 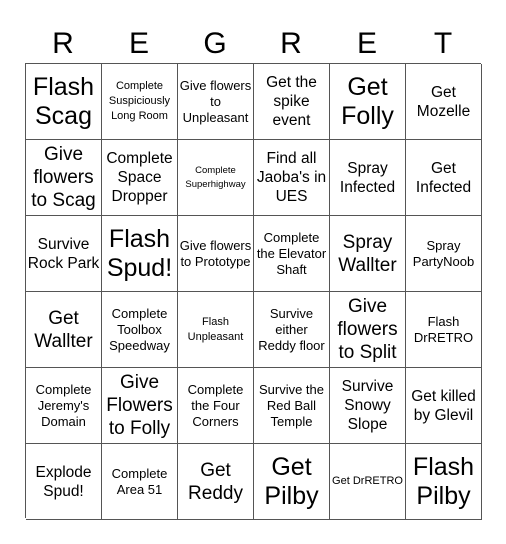 I want to click on header-letter: T, so click(x=443, y=43).